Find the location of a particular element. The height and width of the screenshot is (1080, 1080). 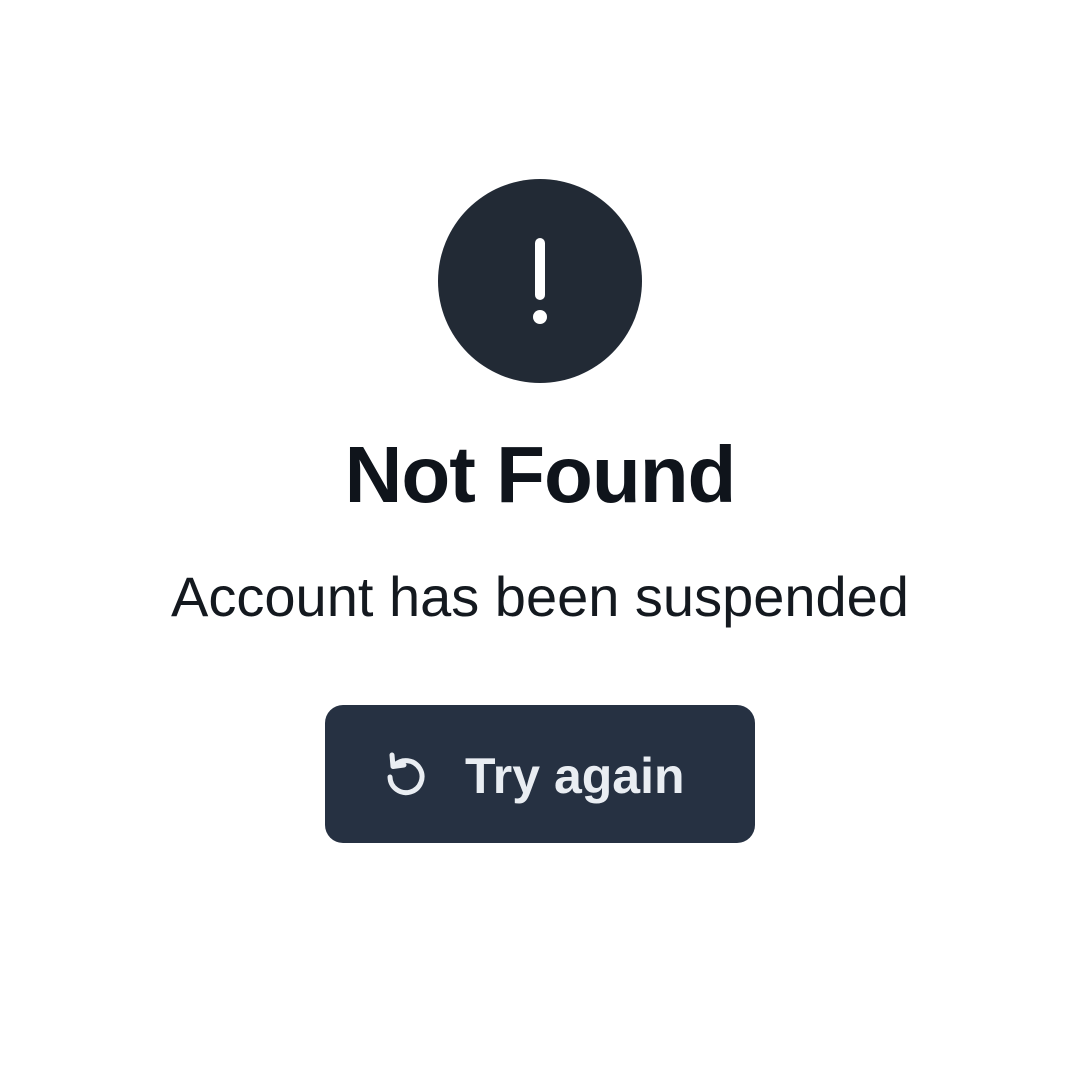

error-message: Account has been suspended is located at coordinates (540, 596).